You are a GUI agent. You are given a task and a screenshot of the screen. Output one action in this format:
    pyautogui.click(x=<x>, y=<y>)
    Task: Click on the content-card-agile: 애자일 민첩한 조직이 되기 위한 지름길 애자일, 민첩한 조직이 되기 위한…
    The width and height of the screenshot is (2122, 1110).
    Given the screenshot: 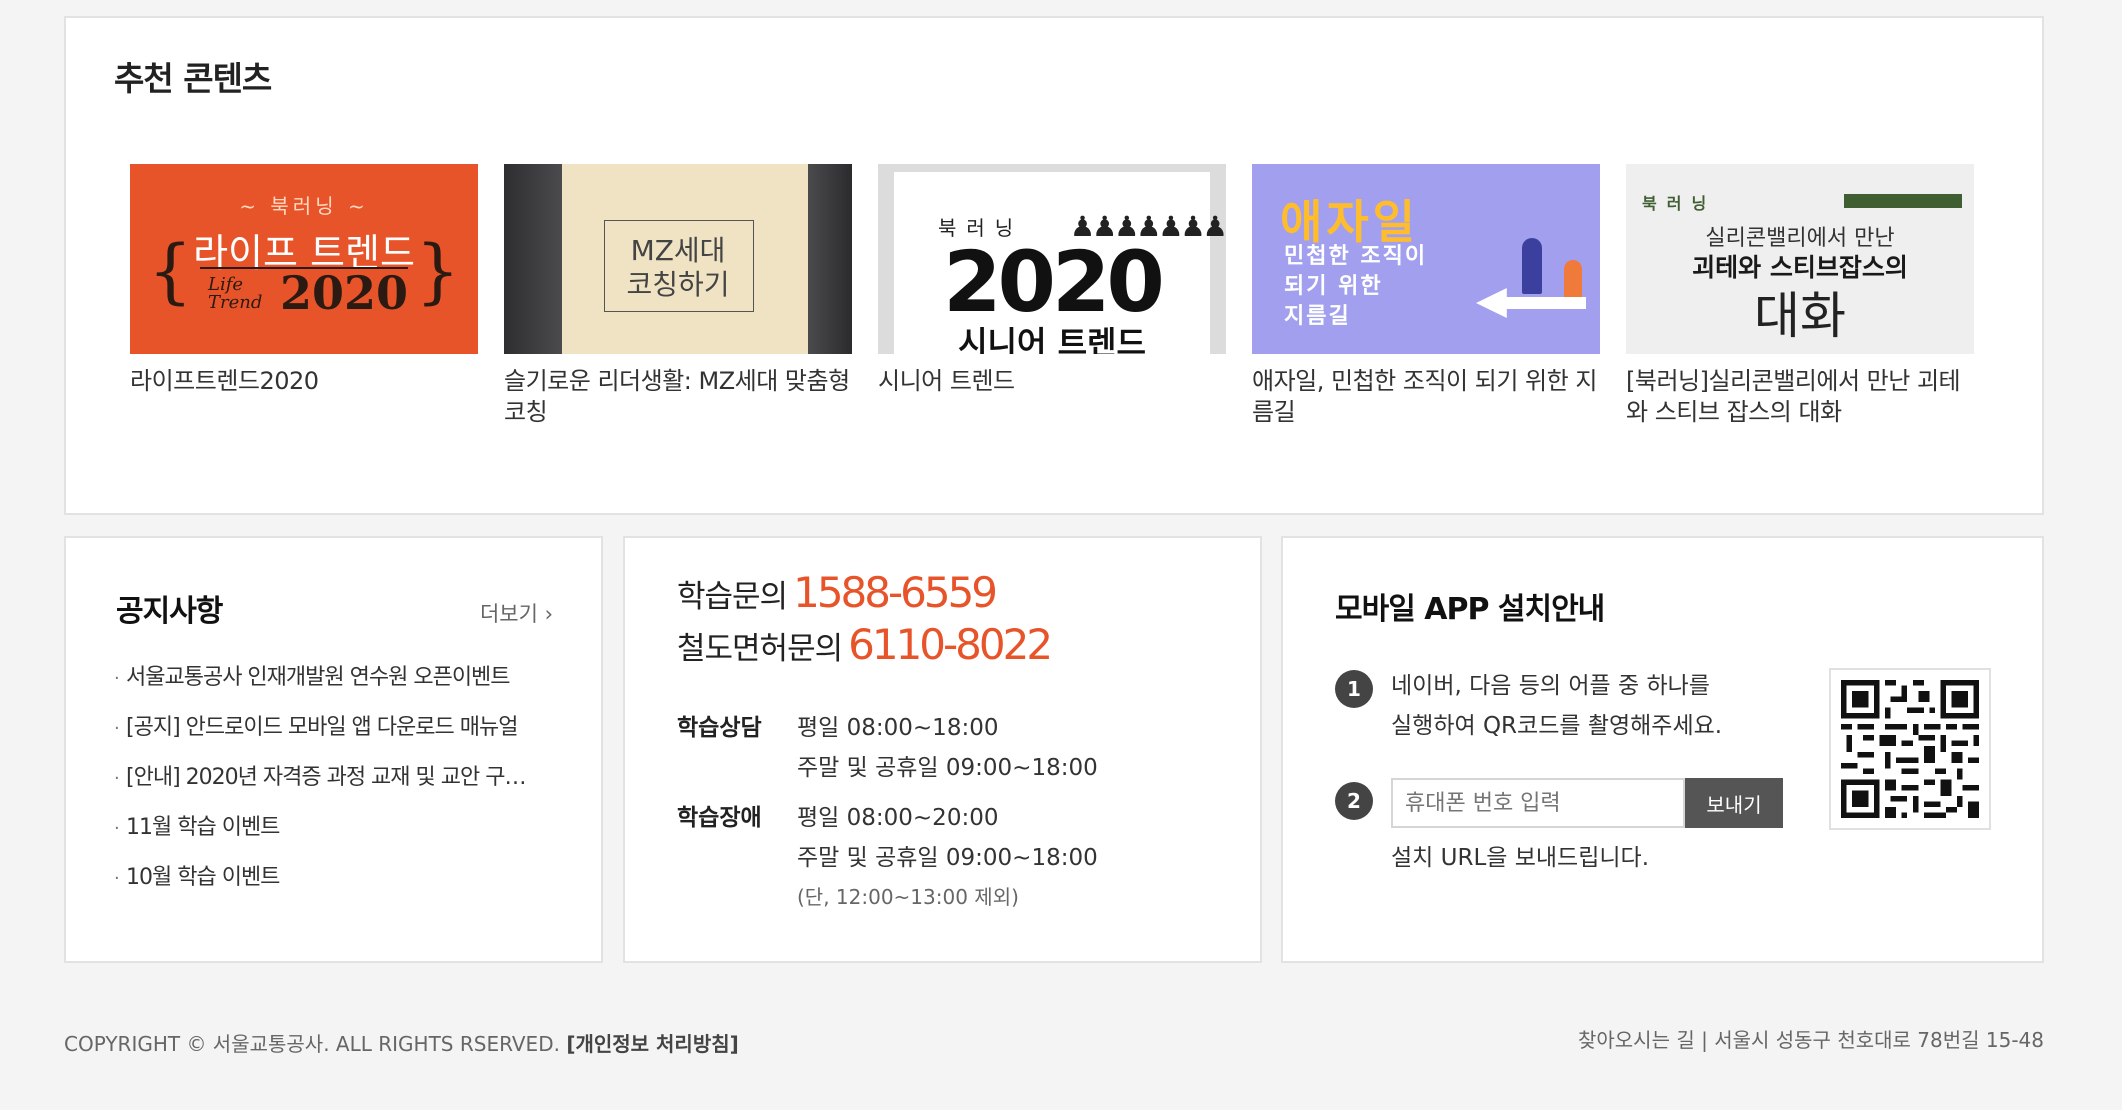 What is the action you would take?
    pyautogui.click(x=1426, y=296)
    